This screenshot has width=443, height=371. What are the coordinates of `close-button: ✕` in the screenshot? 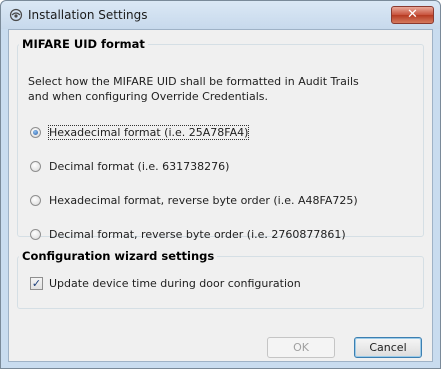 It's located at (412, 15).